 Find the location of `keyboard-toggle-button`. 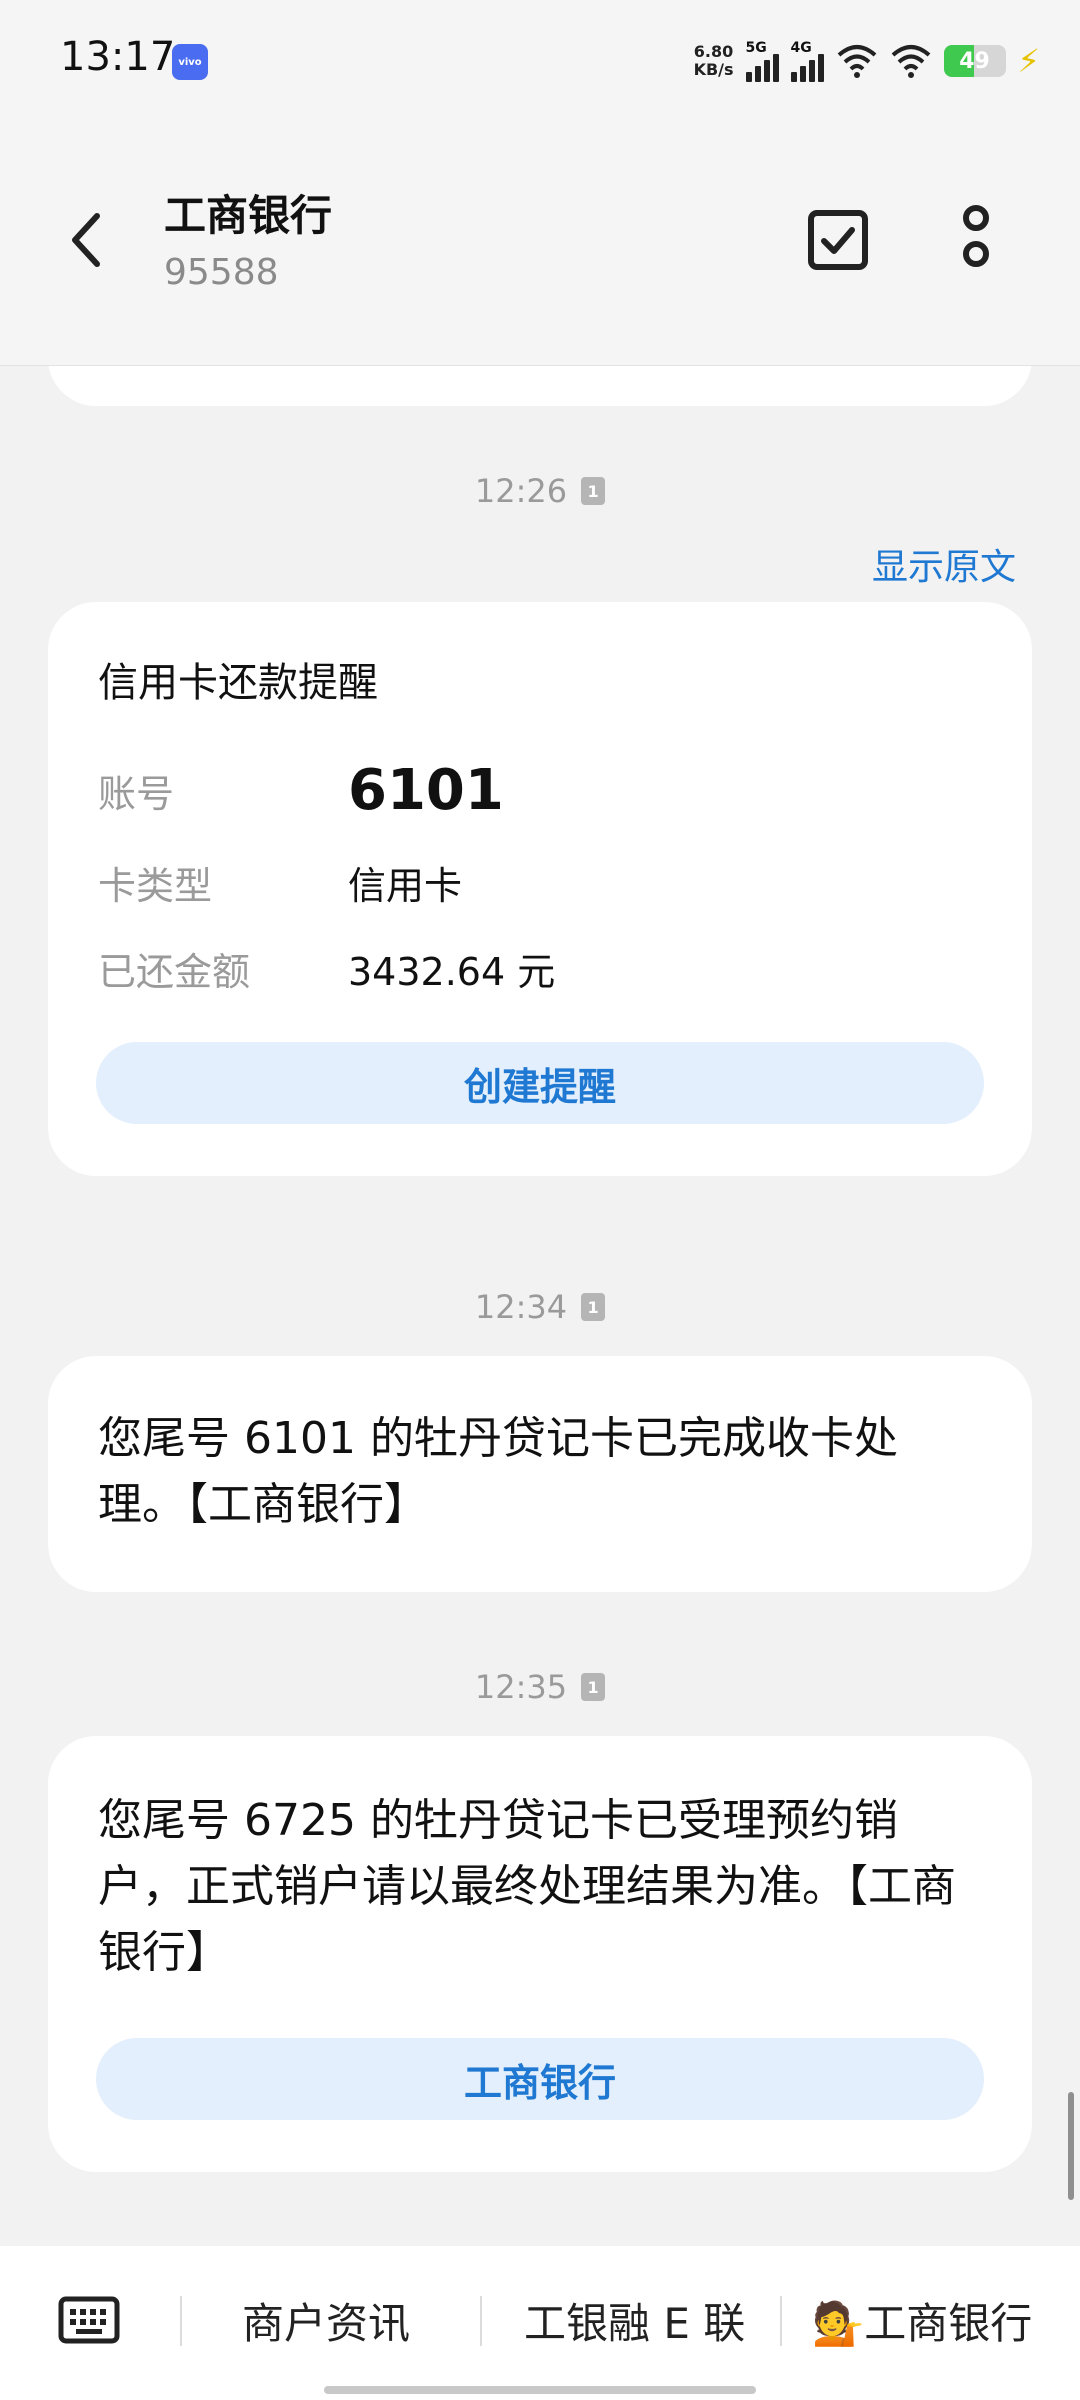

keyboard-toggle-button is located at coordinates (89, 2320).